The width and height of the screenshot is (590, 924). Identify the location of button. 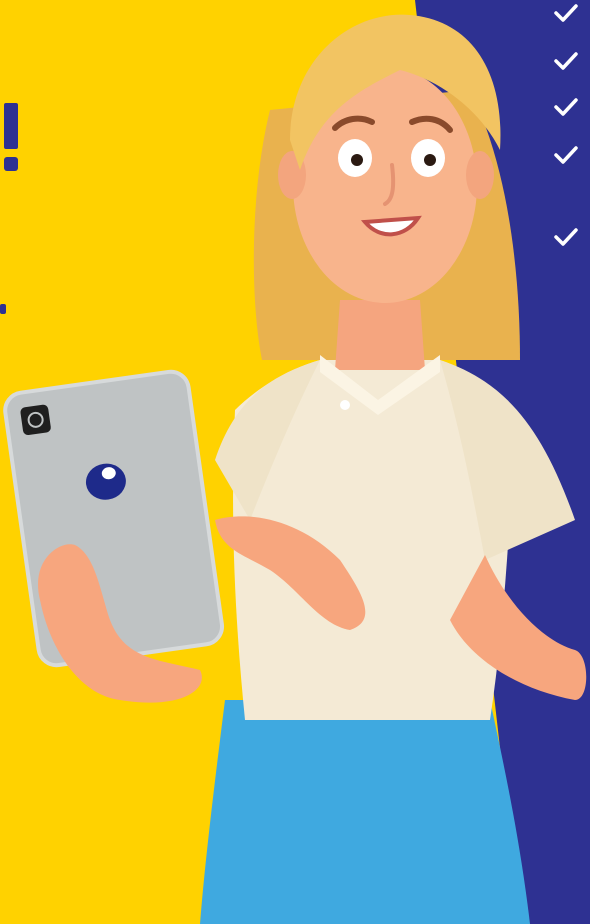
(345, 405).